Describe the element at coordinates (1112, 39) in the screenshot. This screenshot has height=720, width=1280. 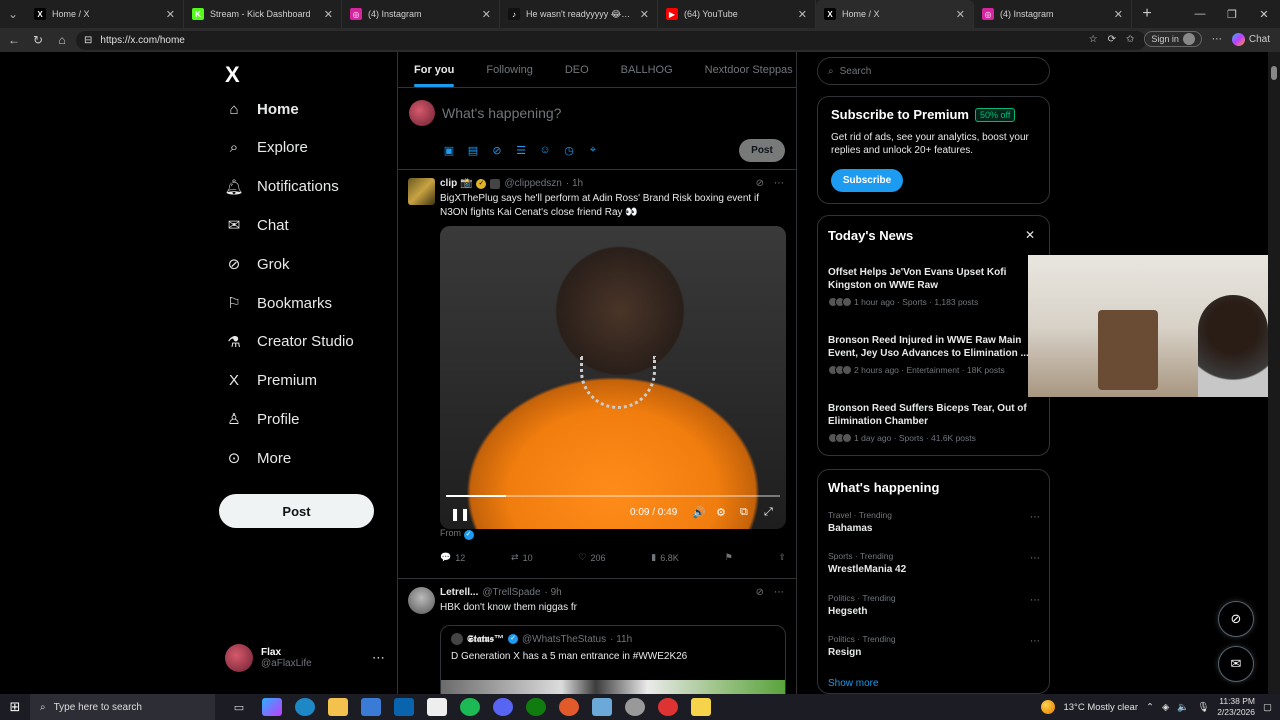
I see `extensions-icon: ⟳` at that location.